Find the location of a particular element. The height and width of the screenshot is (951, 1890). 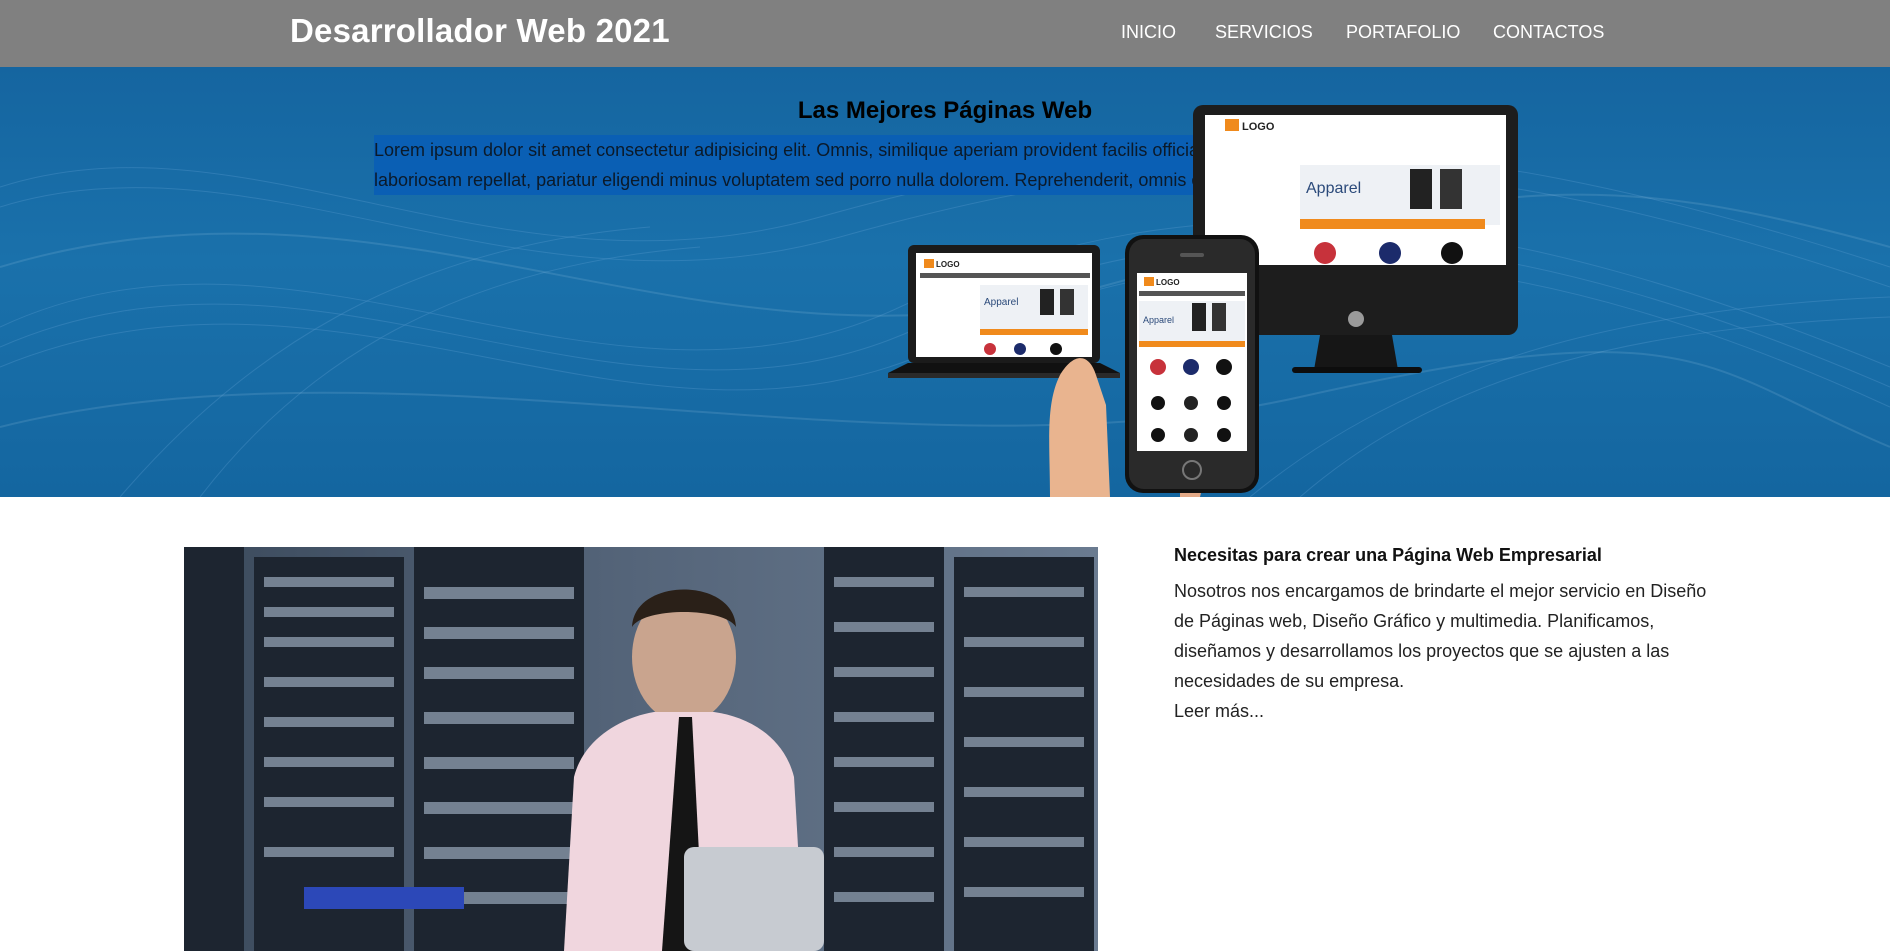

nav-item-portafolio: PORTAFOLIO is located at coordinates (1403, 32).